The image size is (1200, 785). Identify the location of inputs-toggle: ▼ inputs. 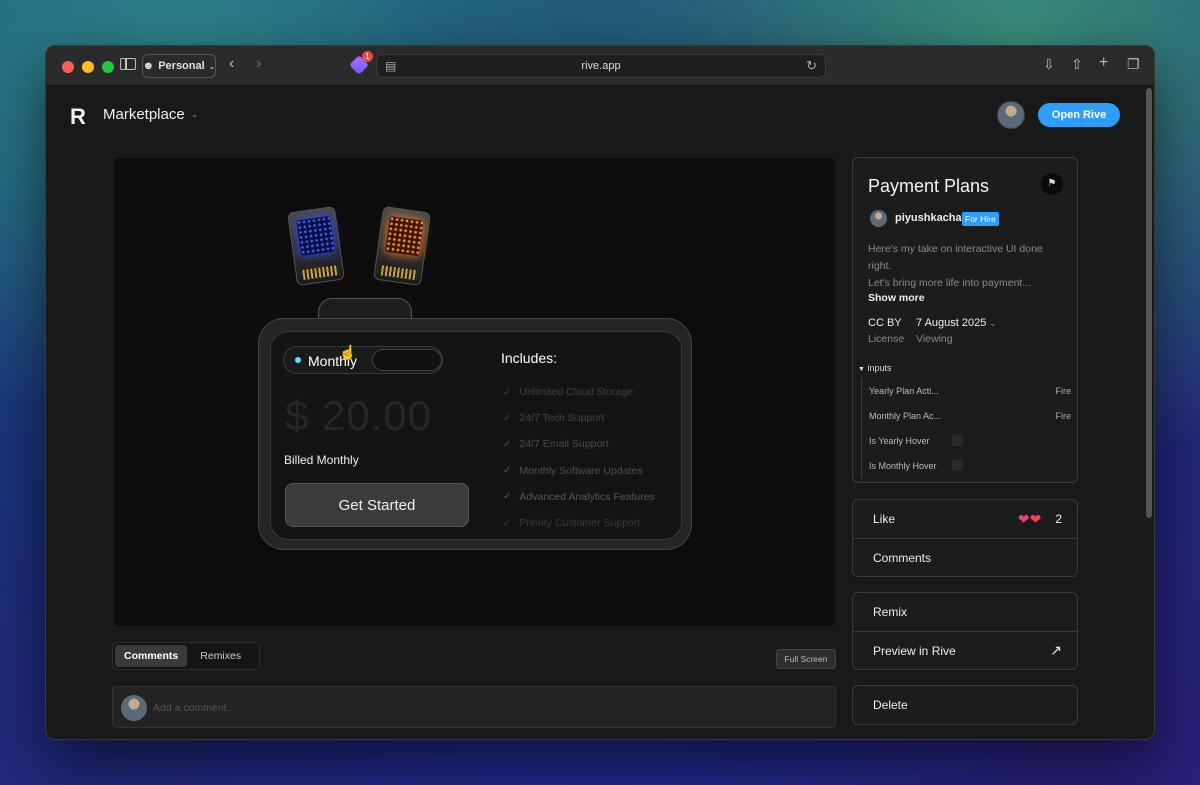
(874, 368).